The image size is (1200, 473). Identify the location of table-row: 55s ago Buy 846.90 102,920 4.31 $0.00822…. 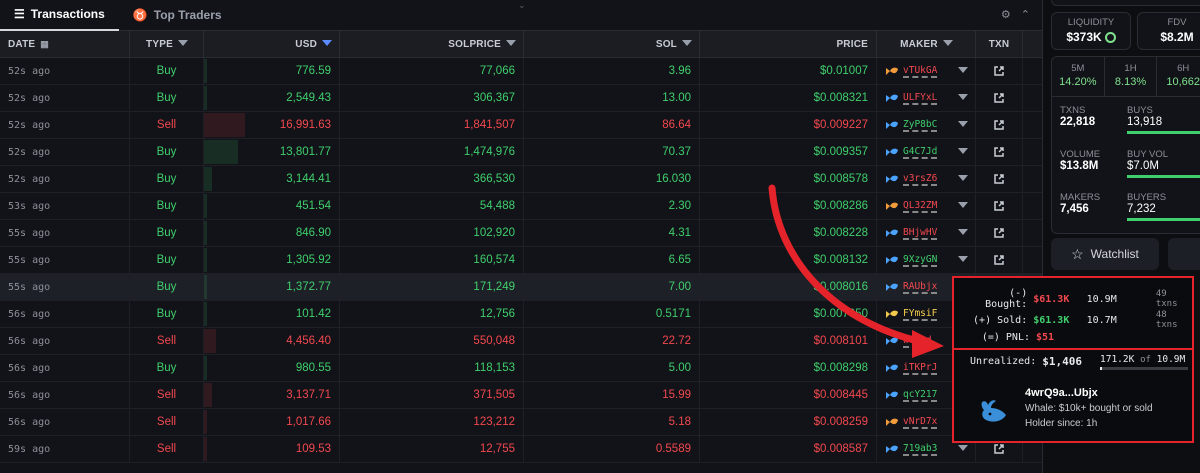
(521, 233).